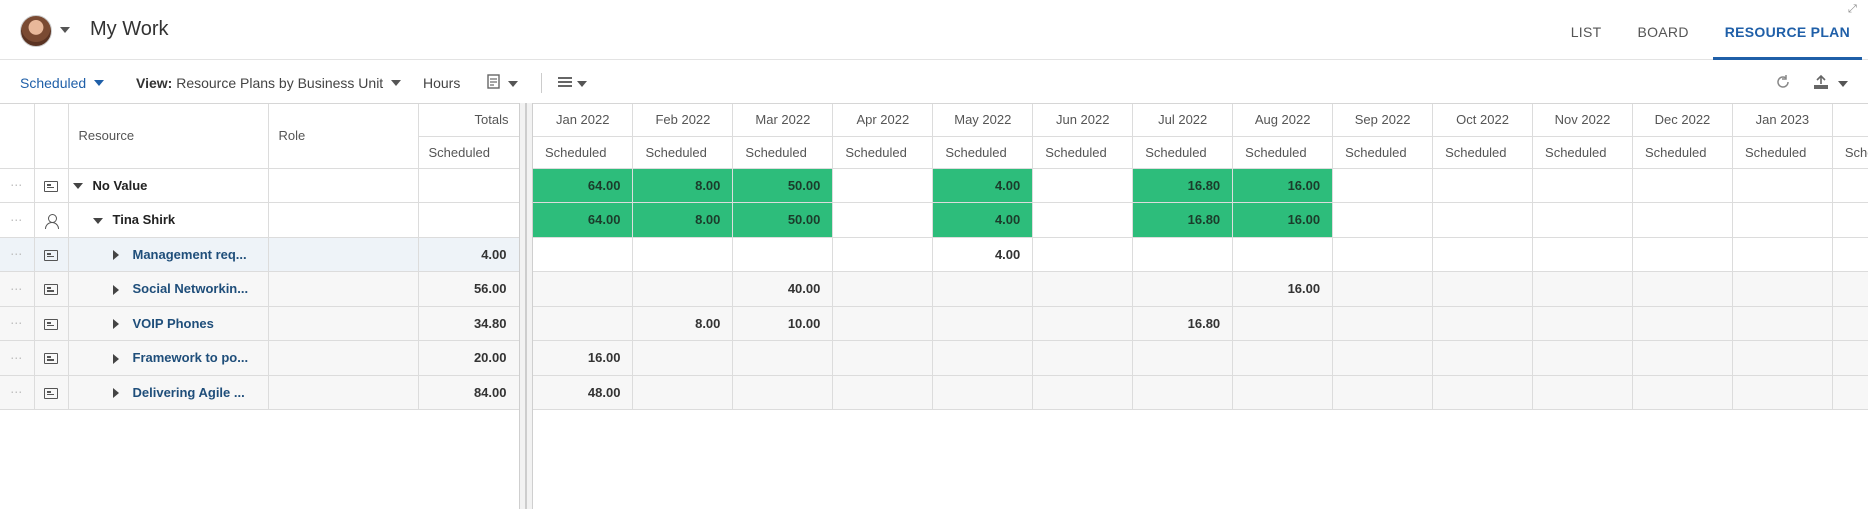 This screenshot has width=1868, height=509. What do you see at coordinates (260, 254) in the screenshot?
I see `table-row: ⋯ Management req... 4.00` at bounding box center [260, 254].